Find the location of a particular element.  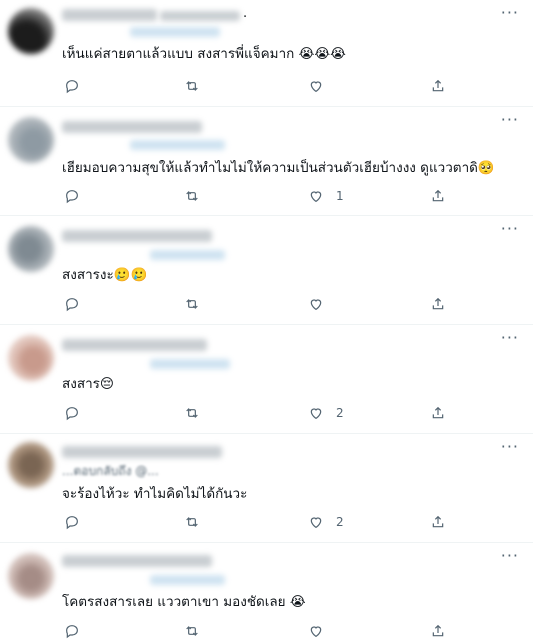

tweet-actions: 1 is located at coordinates (266, 196).